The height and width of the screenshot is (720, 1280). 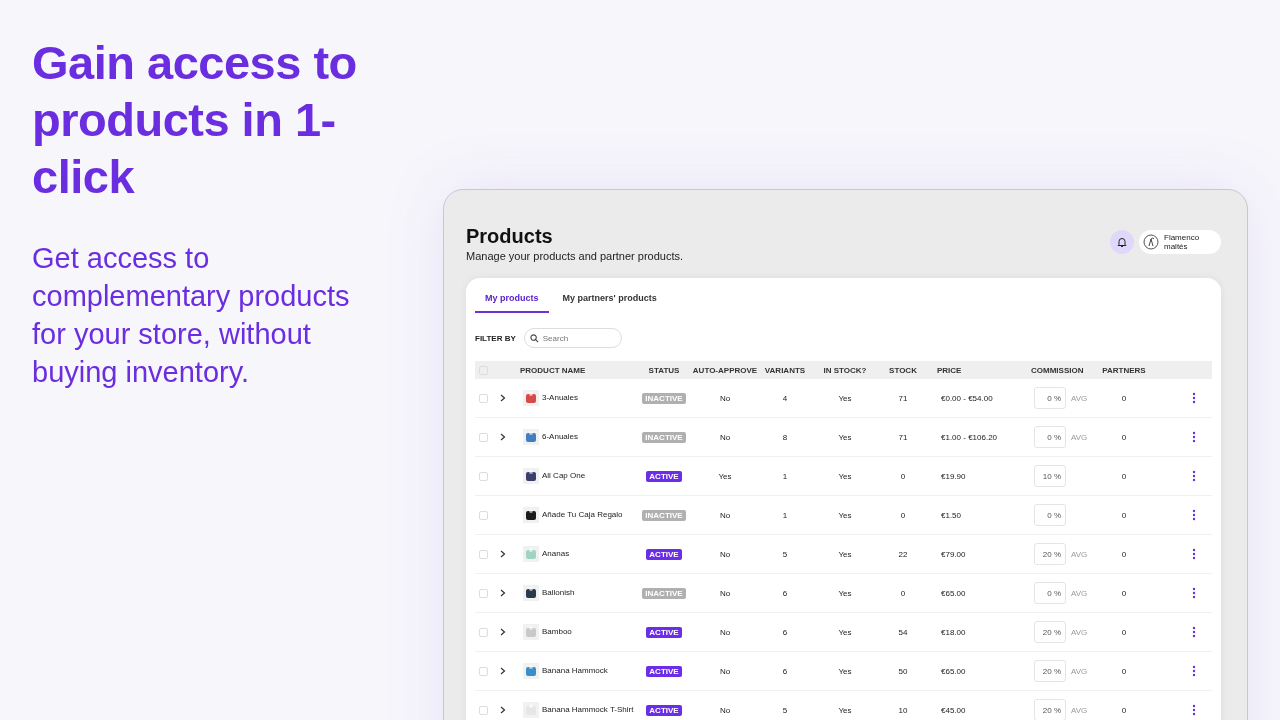 I want to click on product-name: Ballonish, so click(x=559, y=593).